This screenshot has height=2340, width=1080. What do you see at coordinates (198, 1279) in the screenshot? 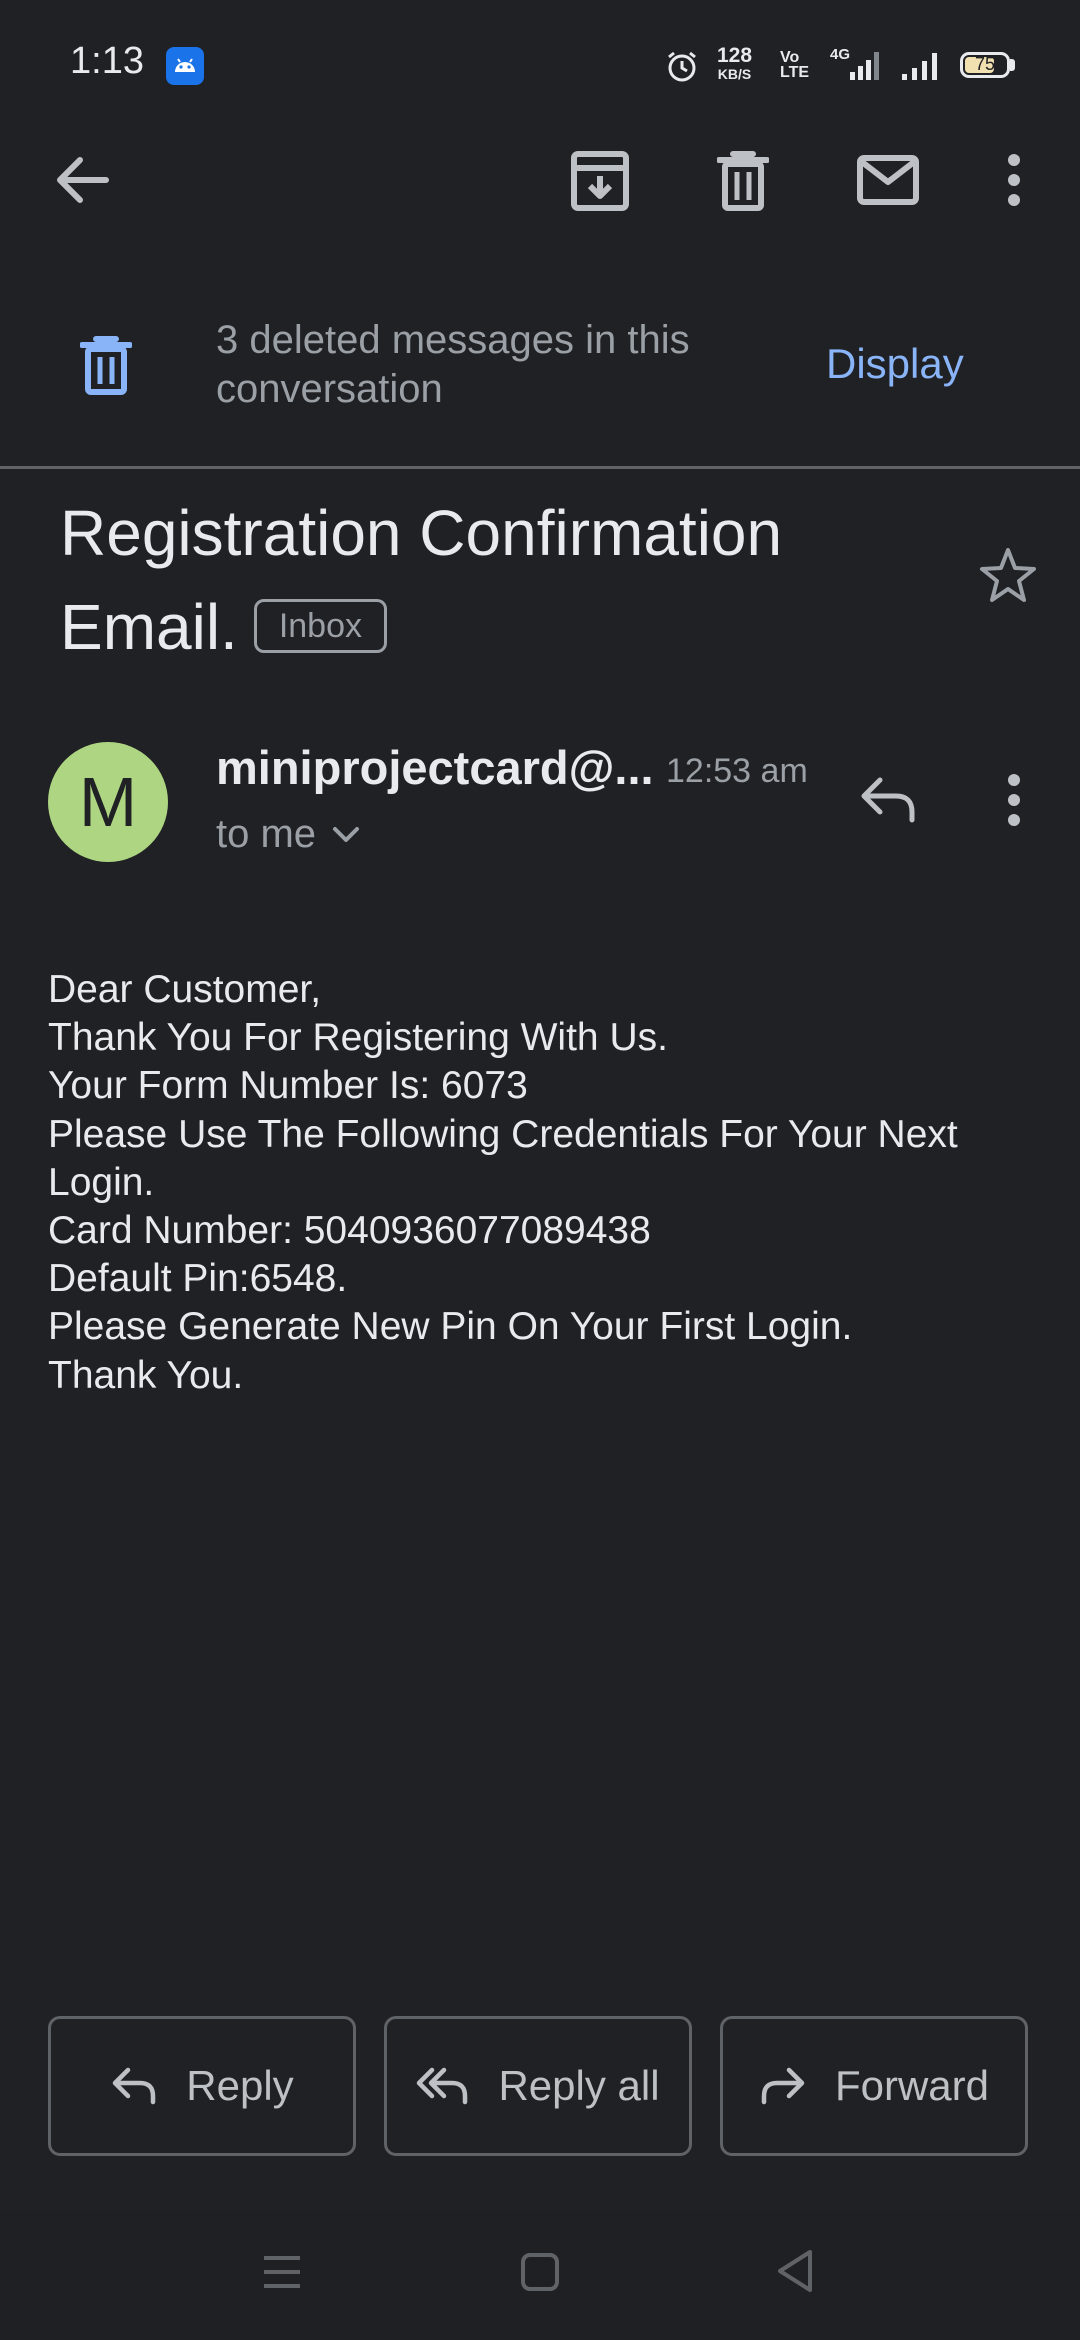
I see `body-line: Default Pin:6548.` at bounding box center [198, 1279].